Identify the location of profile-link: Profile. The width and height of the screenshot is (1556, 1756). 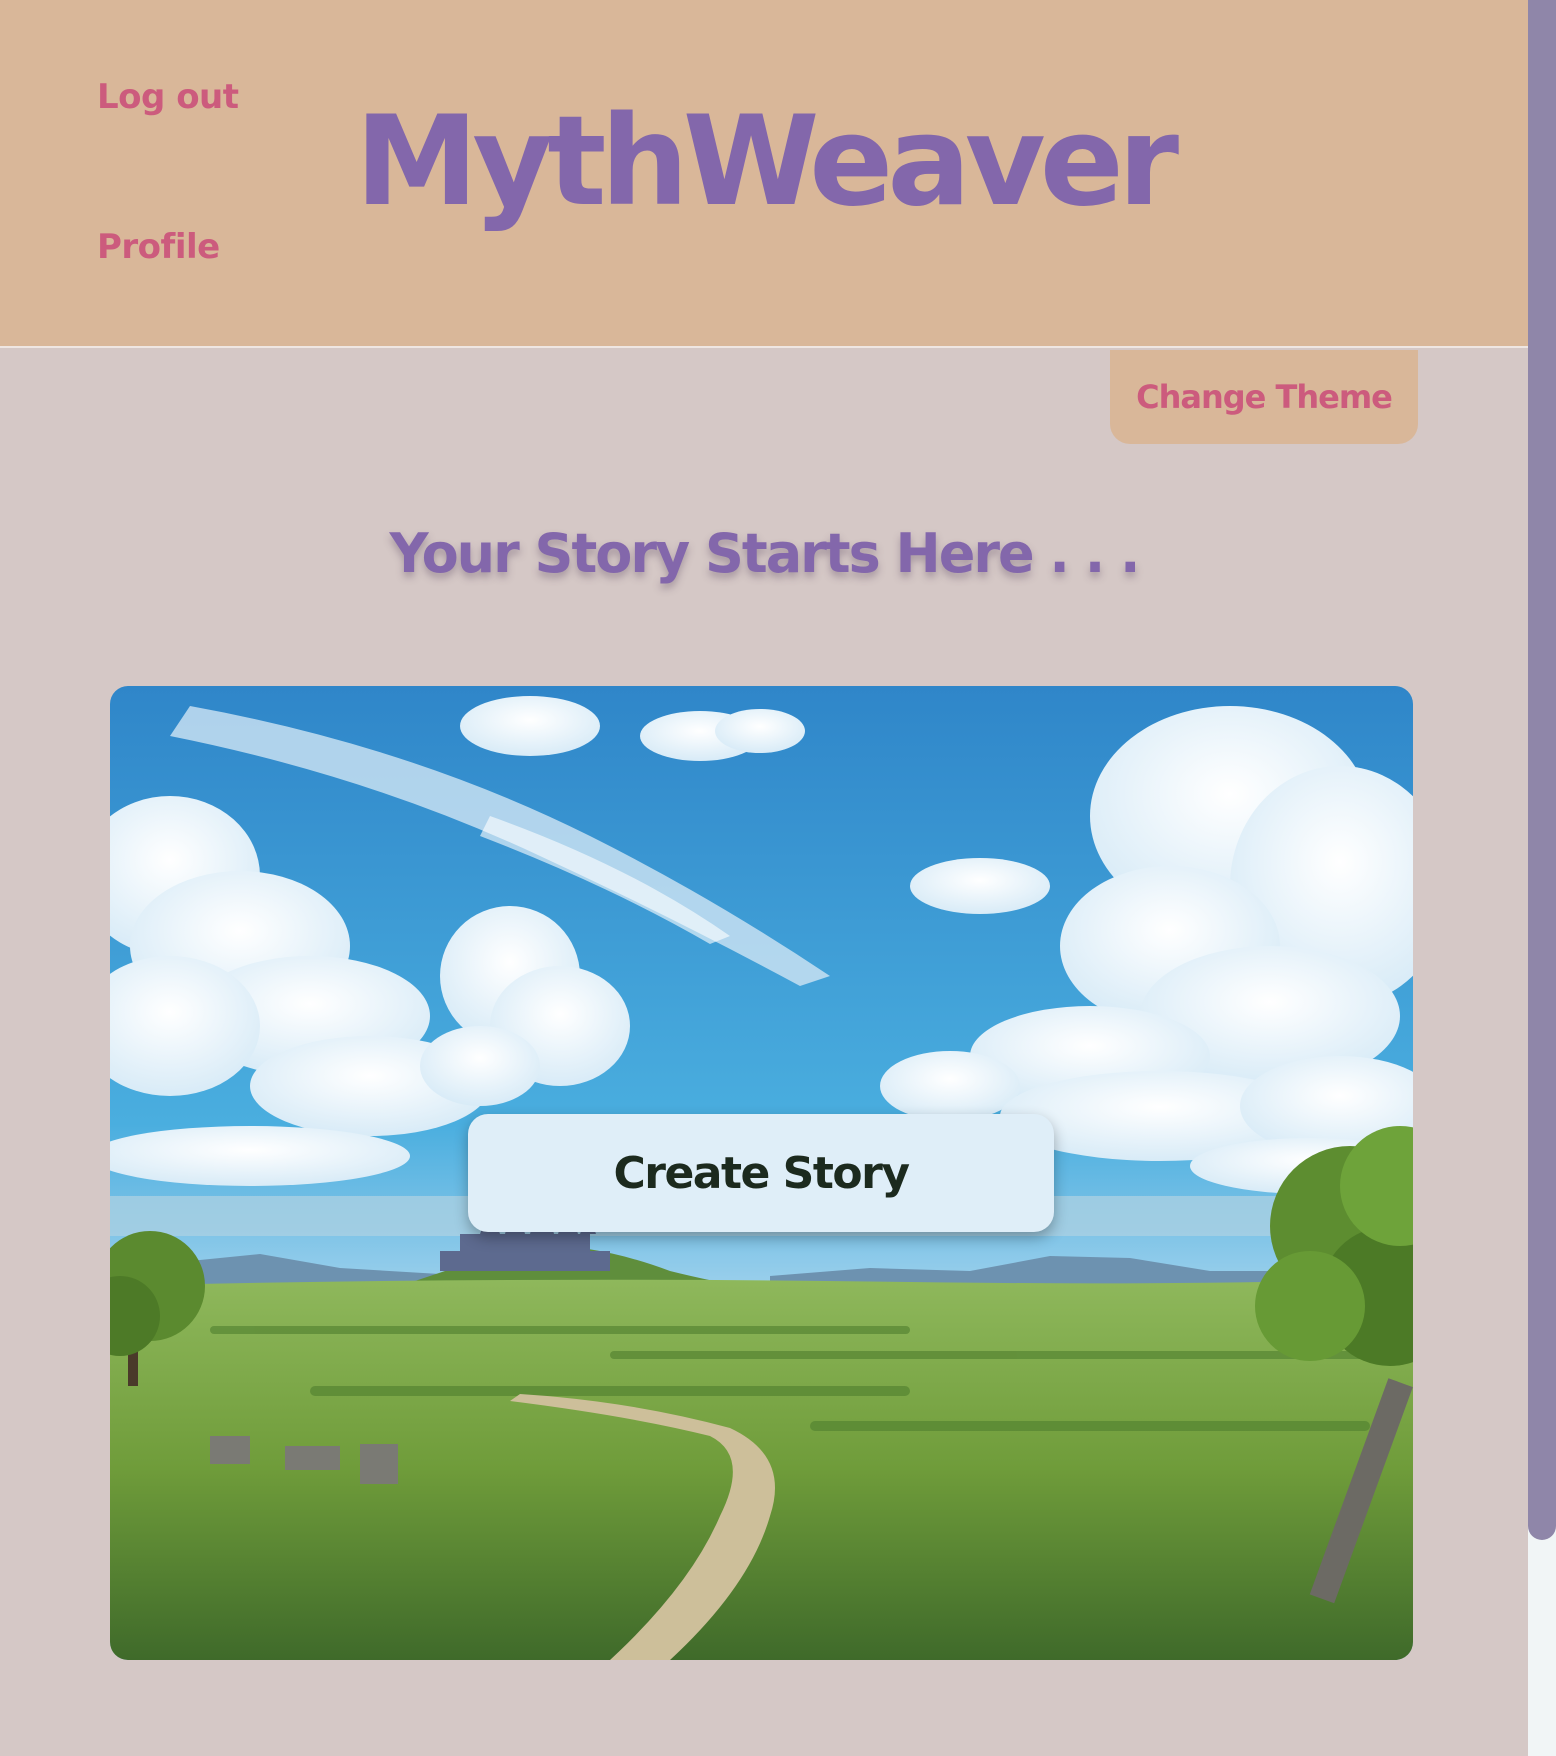
(158, 247).